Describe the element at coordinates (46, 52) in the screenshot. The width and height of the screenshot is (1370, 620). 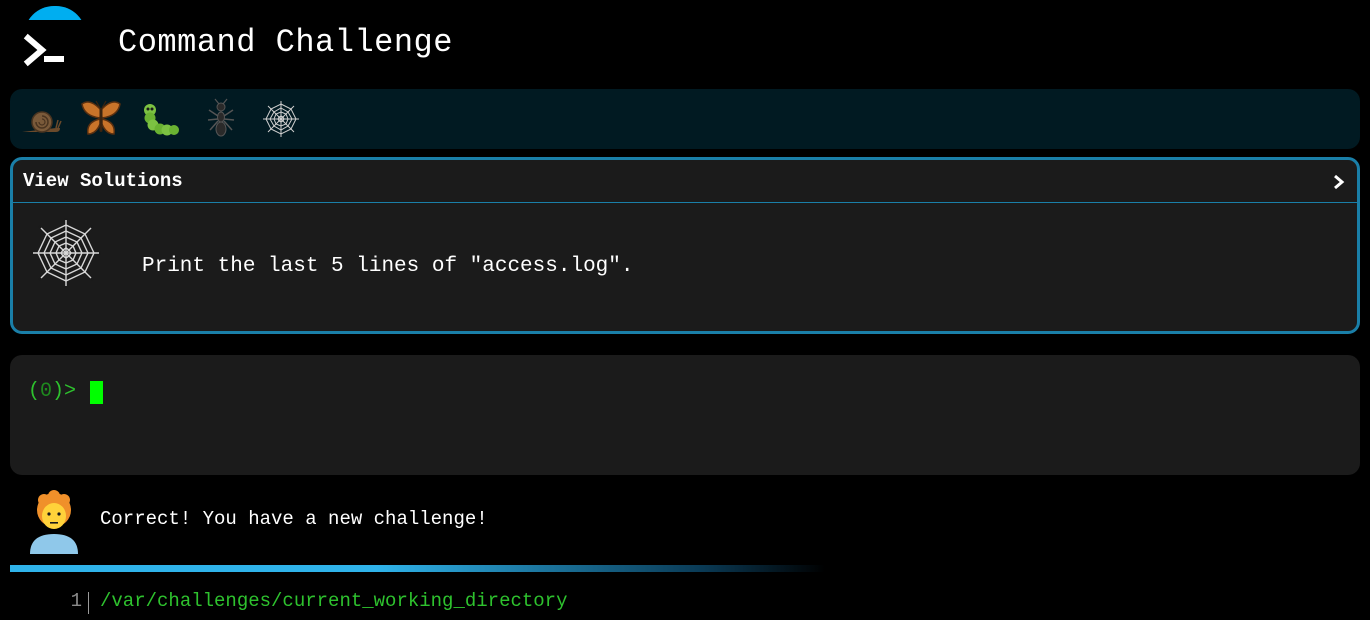
I see `terminal-prompt-icon` at that location.